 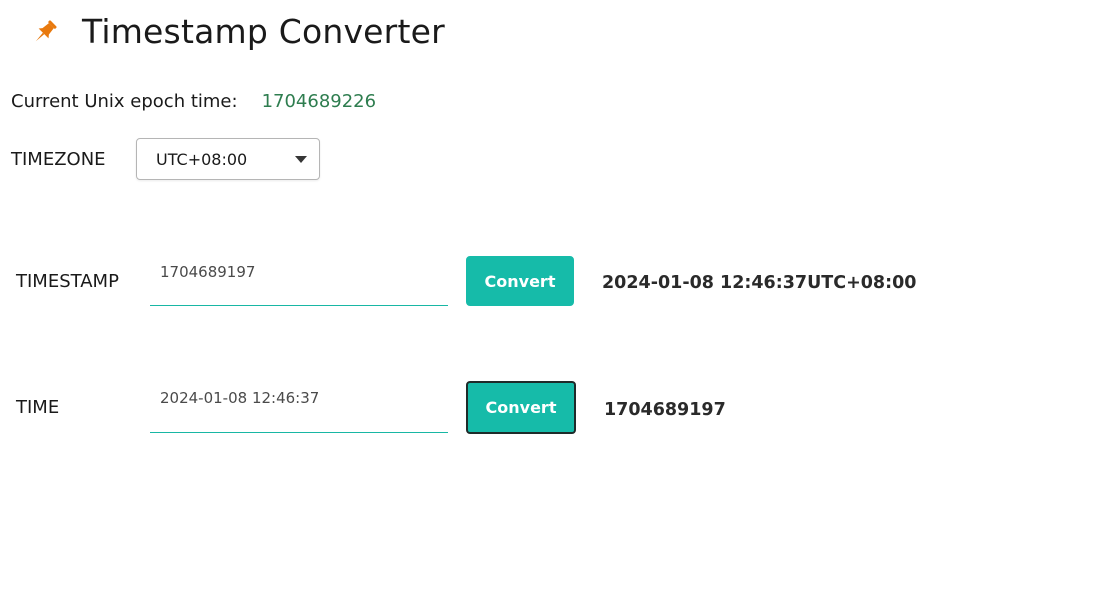 What do you see at coordinates (38, 407) in the screenshot?
I see `time-label: TIME` at bounding box center [38, 407].